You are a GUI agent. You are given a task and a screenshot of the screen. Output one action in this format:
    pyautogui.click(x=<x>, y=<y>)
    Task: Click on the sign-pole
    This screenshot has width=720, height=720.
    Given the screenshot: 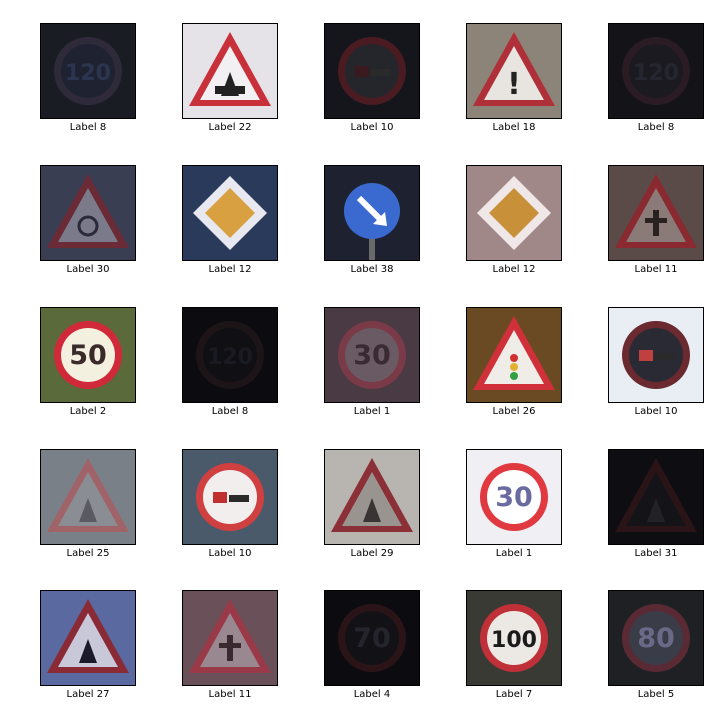 What is the action you would take?
    pyautogui.click(x=372, y=248)
    